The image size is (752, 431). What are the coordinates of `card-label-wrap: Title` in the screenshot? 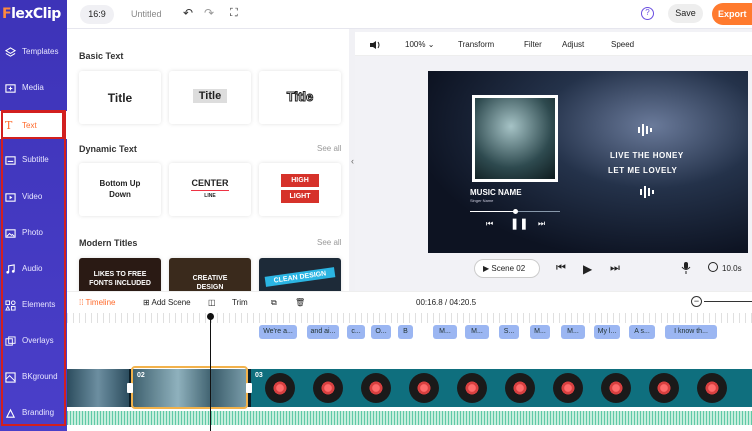 It's located at (210, 96).